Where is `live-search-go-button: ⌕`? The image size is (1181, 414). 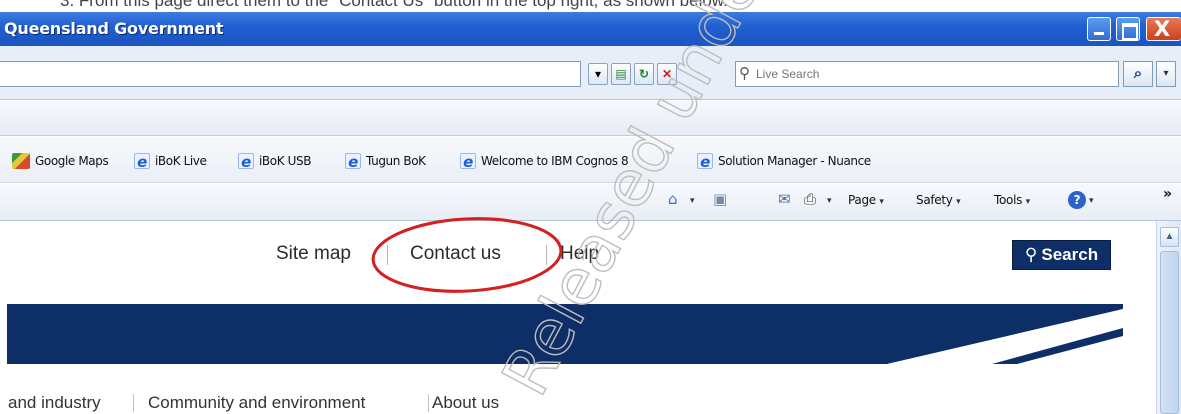
live-search-go-button: ⌕ is located at coordinates (1138, 74).